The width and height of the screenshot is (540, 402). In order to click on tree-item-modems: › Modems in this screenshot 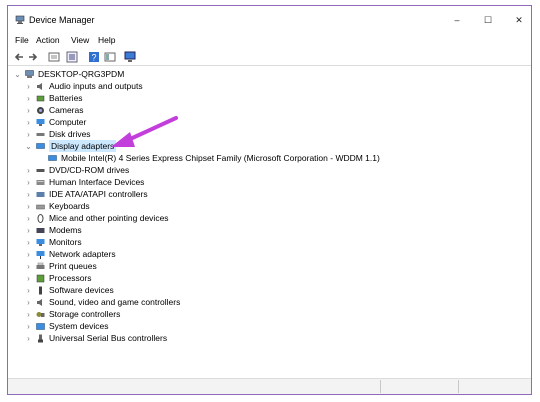, I will do `click(52, 230)`.